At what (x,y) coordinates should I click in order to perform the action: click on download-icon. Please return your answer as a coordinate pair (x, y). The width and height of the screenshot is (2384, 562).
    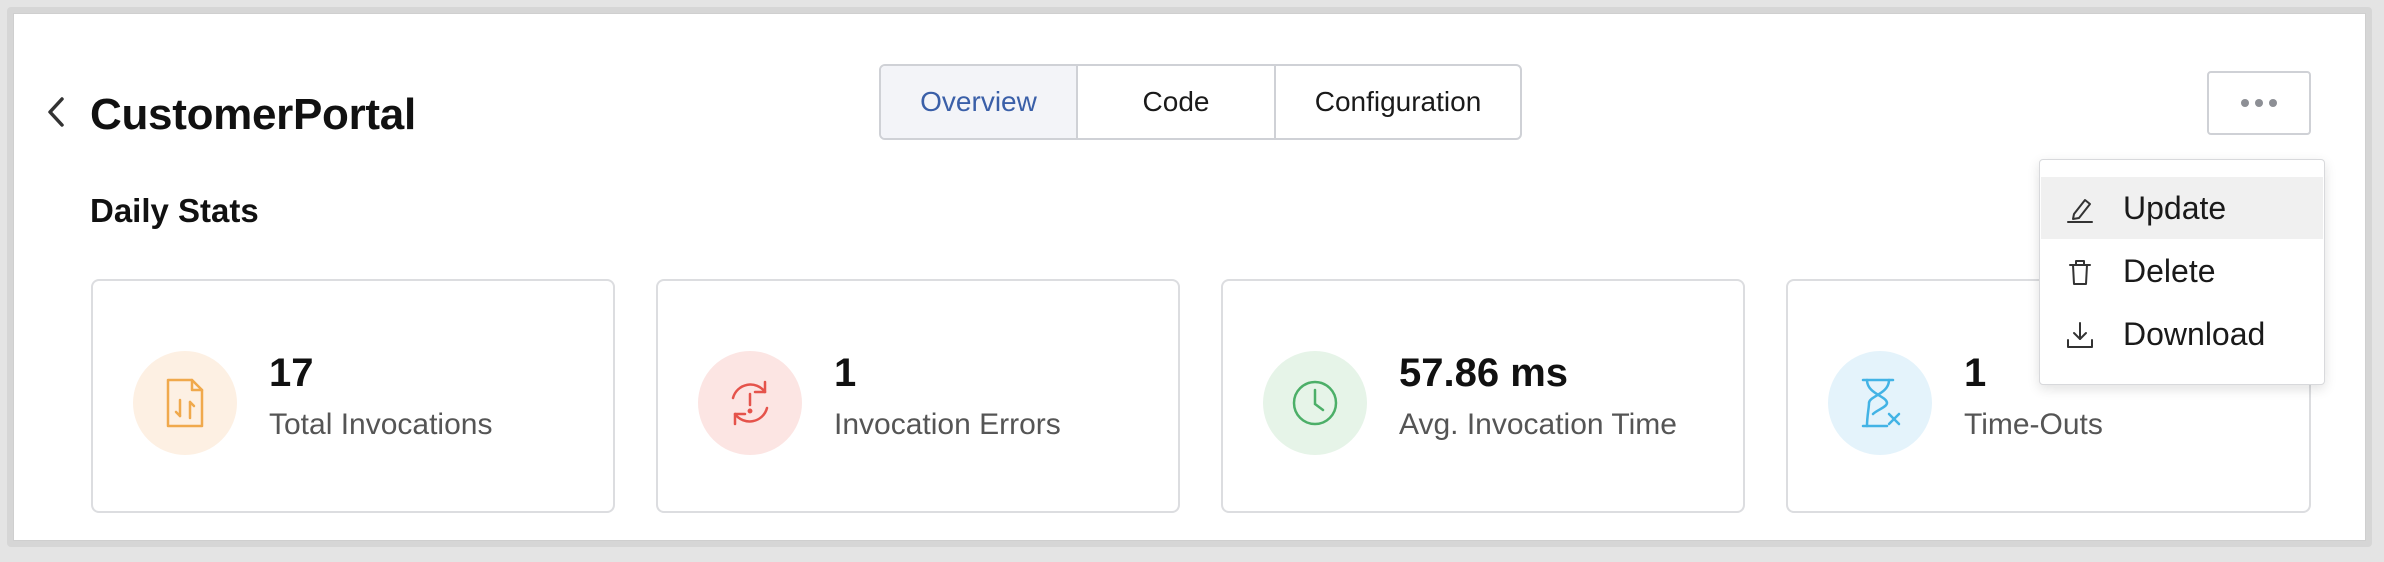
    Looking at the image, I should click on (2080, 335).